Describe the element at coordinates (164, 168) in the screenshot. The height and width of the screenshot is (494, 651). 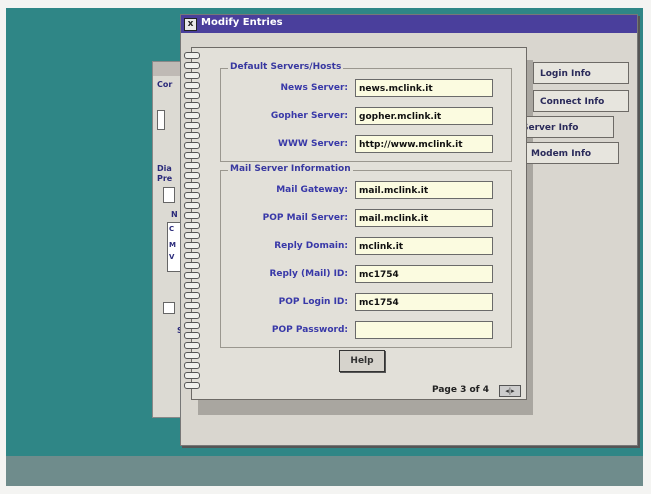
I see `bg-fragment-dia: Dia` at that location.